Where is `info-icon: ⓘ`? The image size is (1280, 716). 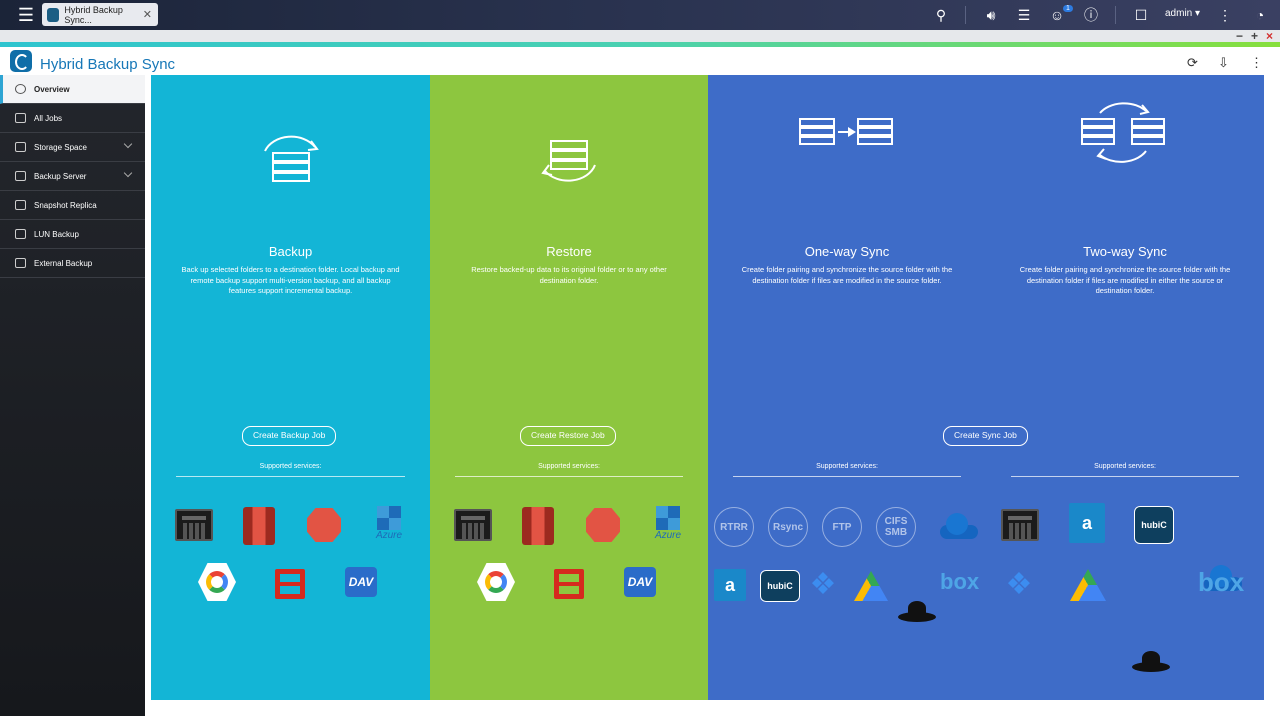 info-icon: ⓘ is located at coordinates (1091, 15).